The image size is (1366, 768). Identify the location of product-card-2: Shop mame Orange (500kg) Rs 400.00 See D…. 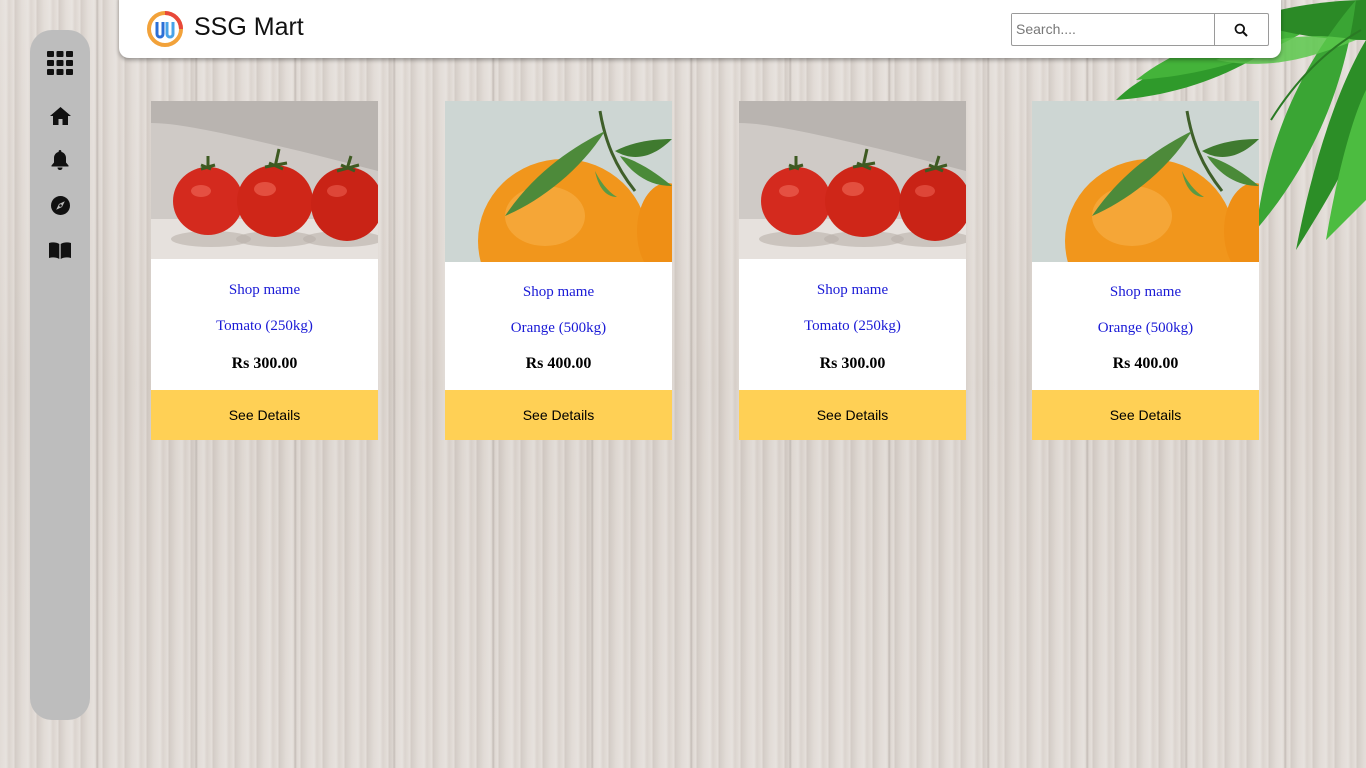
(558, 270).